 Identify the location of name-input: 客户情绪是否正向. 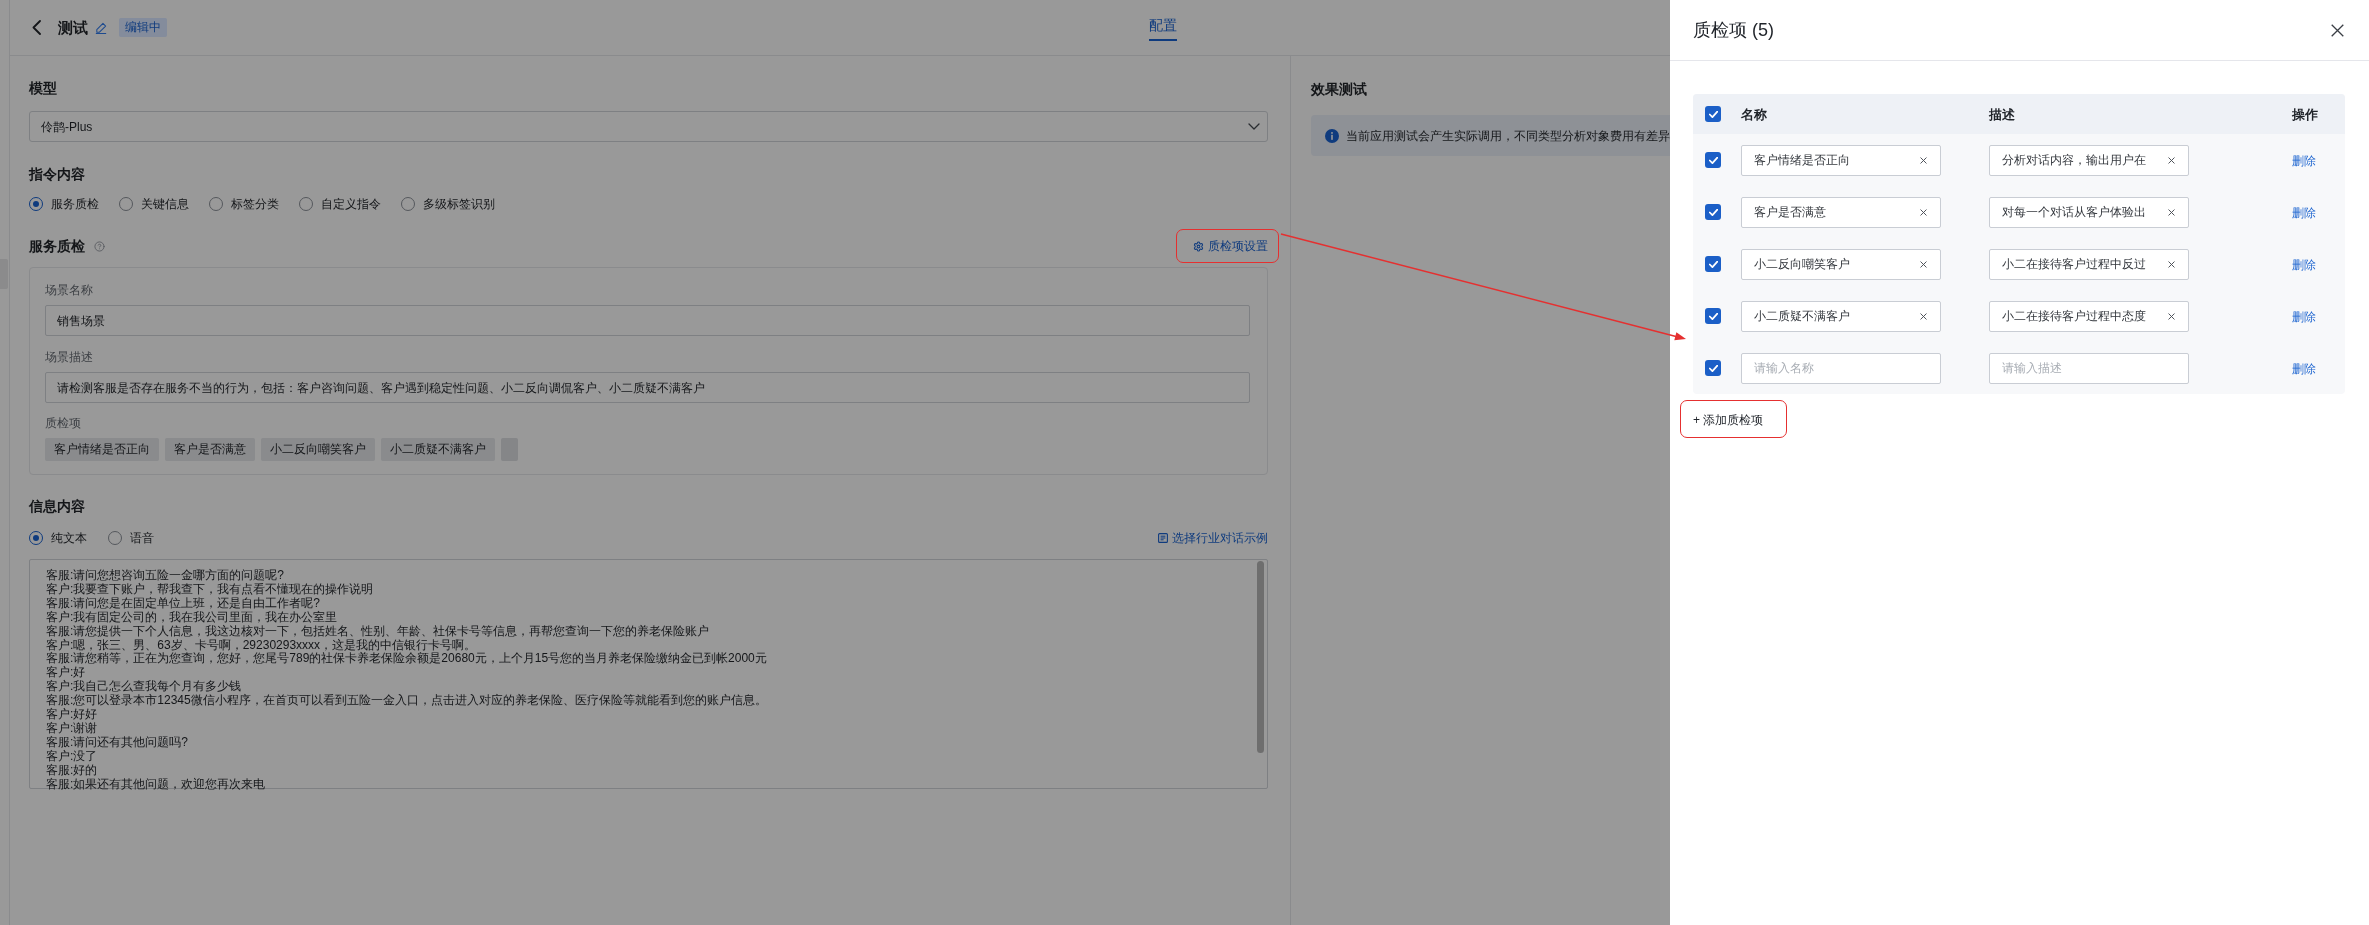
(1841, 160).